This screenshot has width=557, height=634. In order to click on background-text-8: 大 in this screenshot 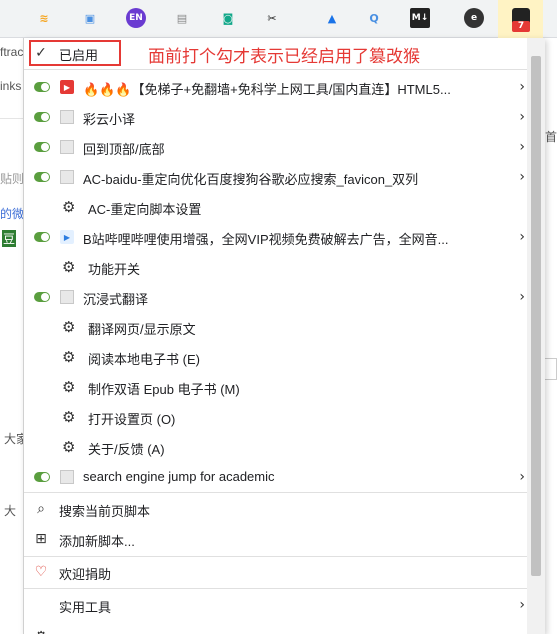, I will do `click(10, 511)`.